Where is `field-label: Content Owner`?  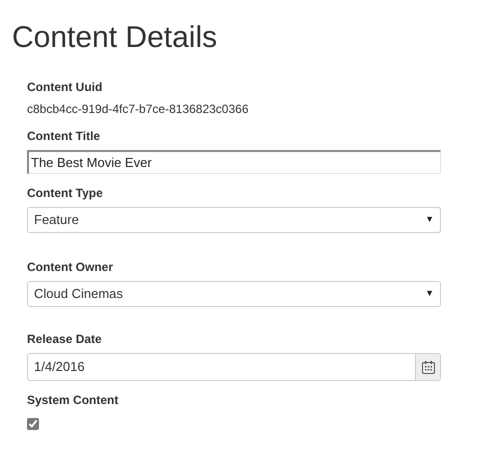 field-label: Content Owner is located at coordinates (70, 267).